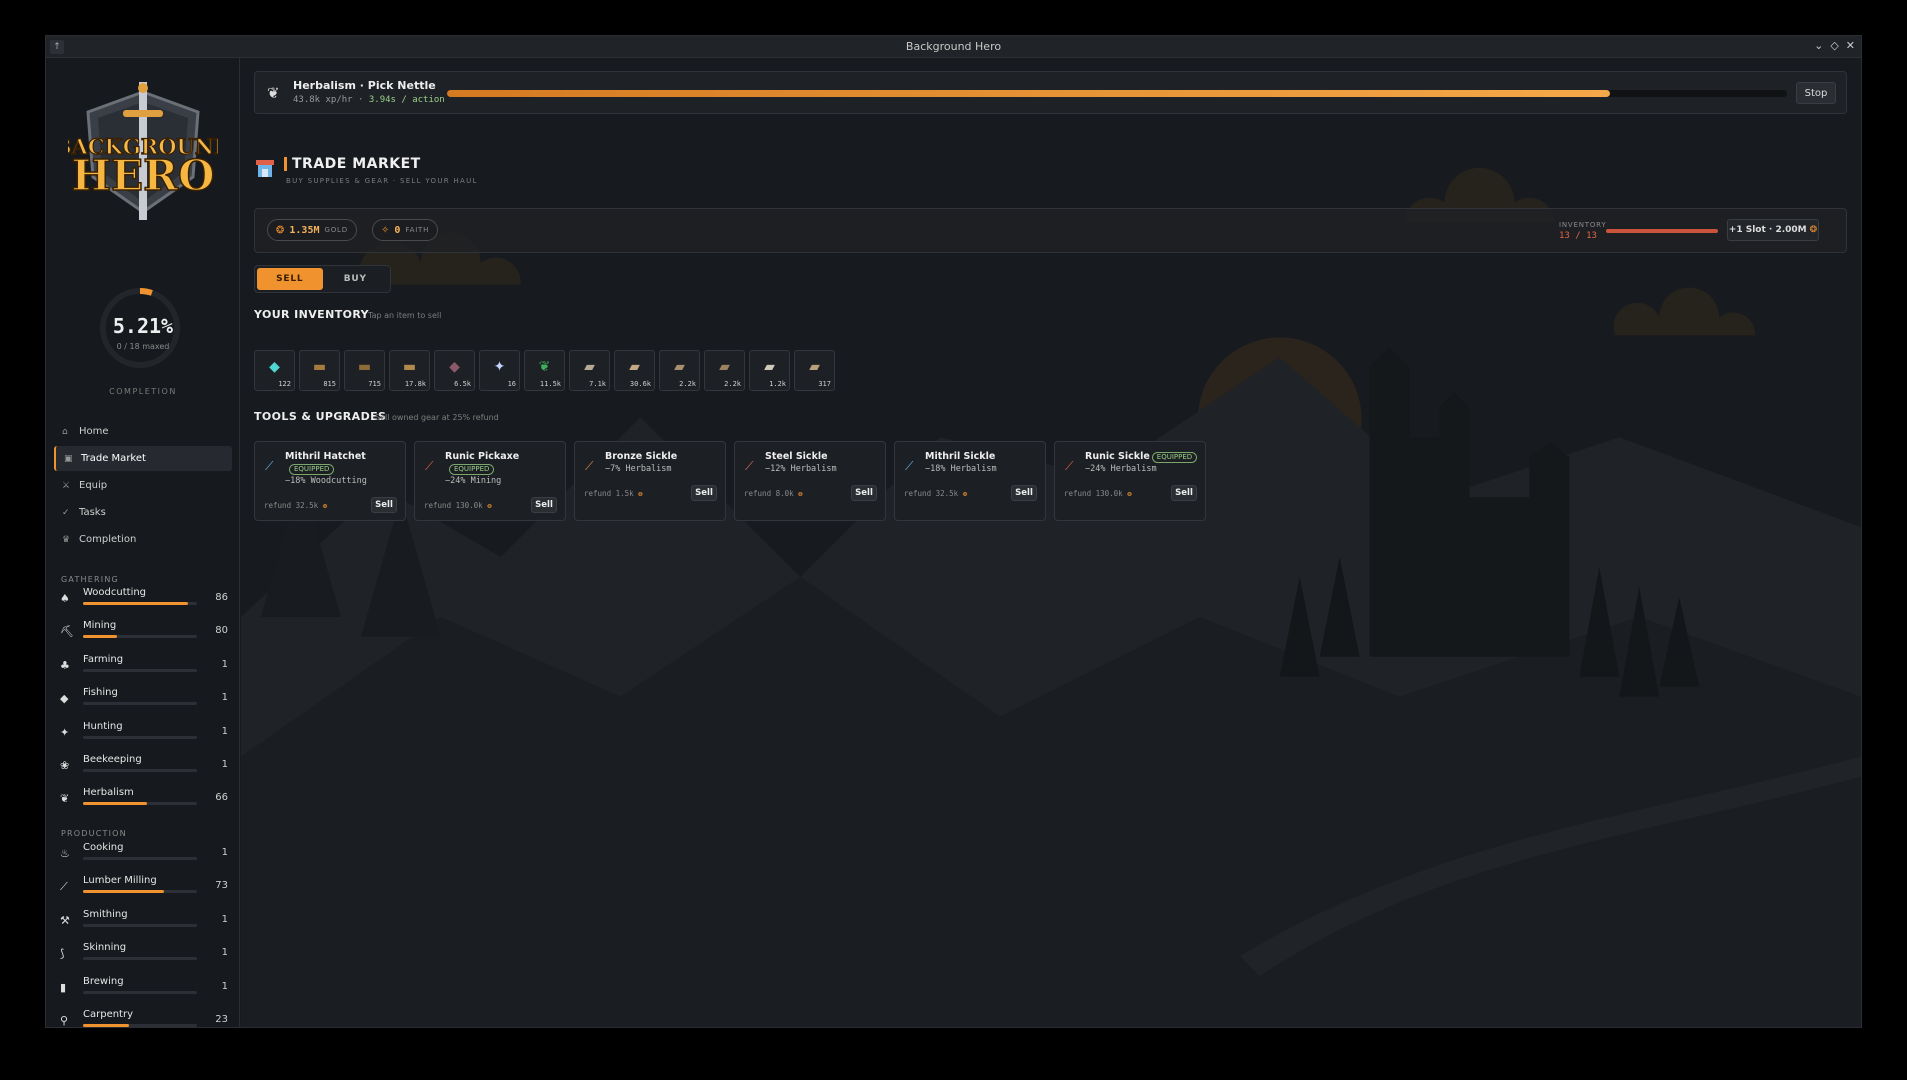  What do you see at coordinates (221, 1019) in the screenshot?
I see `skill-level: 23` at bounding box center [221, 1019].